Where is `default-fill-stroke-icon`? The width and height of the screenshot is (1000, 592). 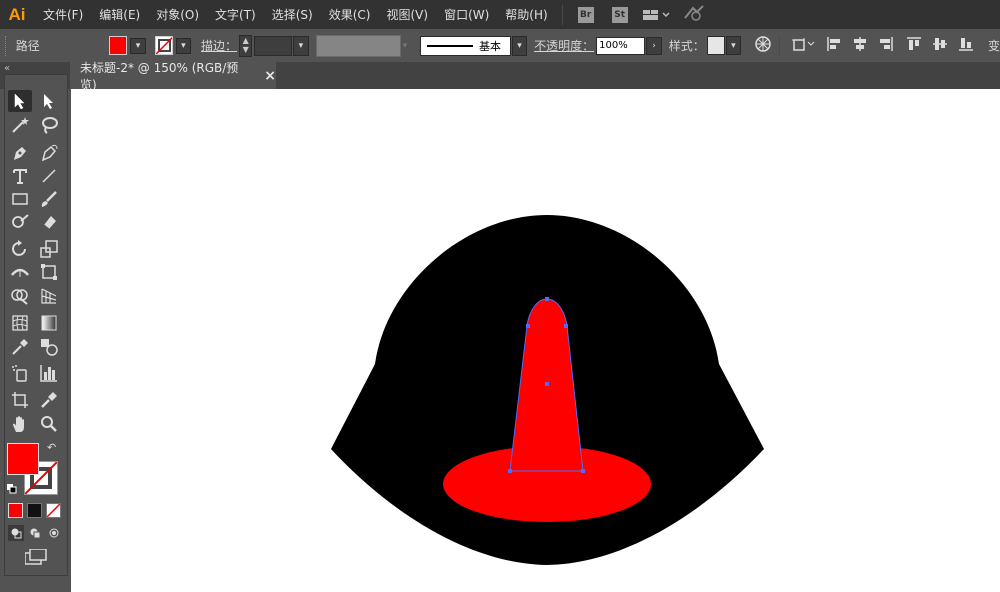
default-fill-stroke-icon is located at coordinates (12, 490).